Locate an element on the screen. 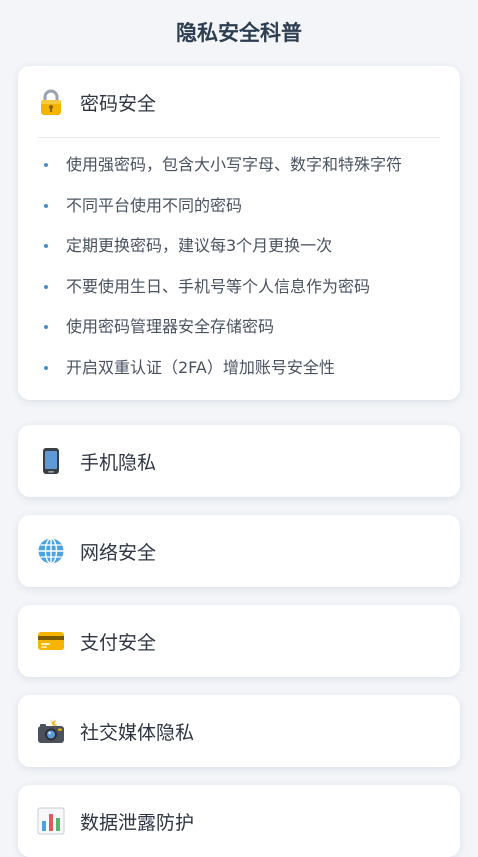 This screenshot has width=478, height=857. section-header-phone-privacy: 手机隐私 is located at coordinates (239, 461).